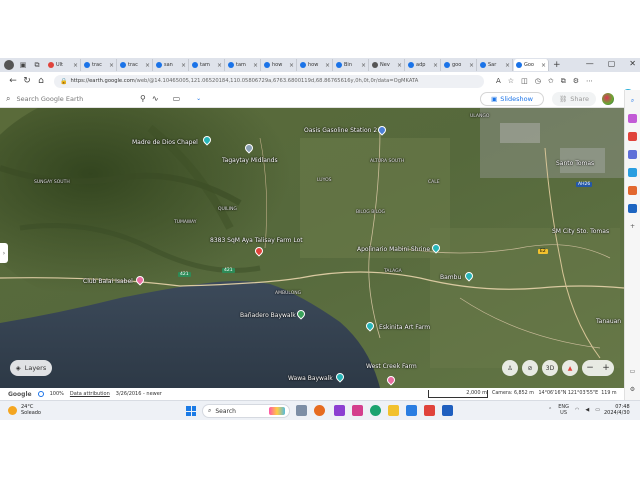 The height and width of the screenshot is (480, 640). Describe the element at coordinates (608, 321) in the screenshot. I see `place-label: Tanauan` at that location.